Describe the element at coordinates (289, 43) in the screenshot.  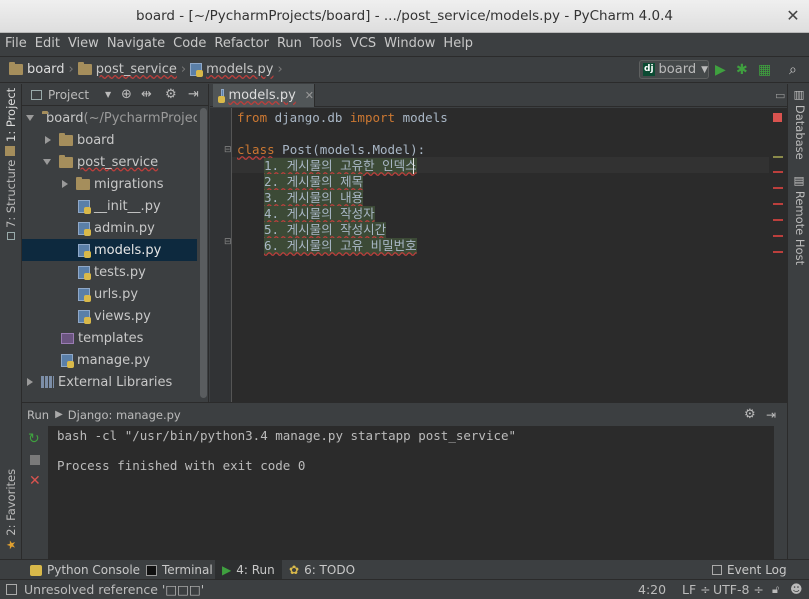
I see `menu-run: Run` at that location.